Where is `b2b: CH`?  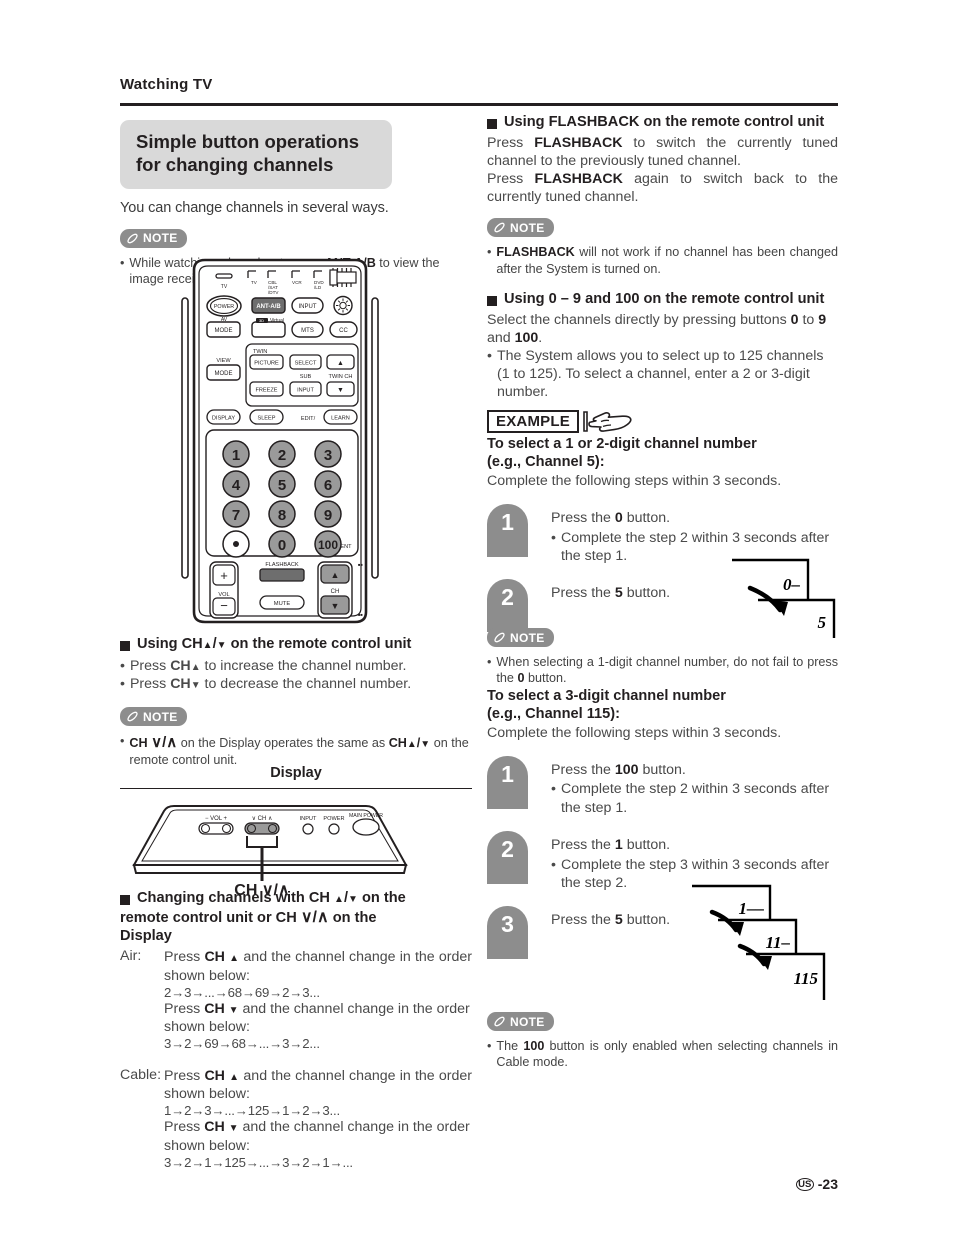
b2b: CH is located at coordinates (180, 683).